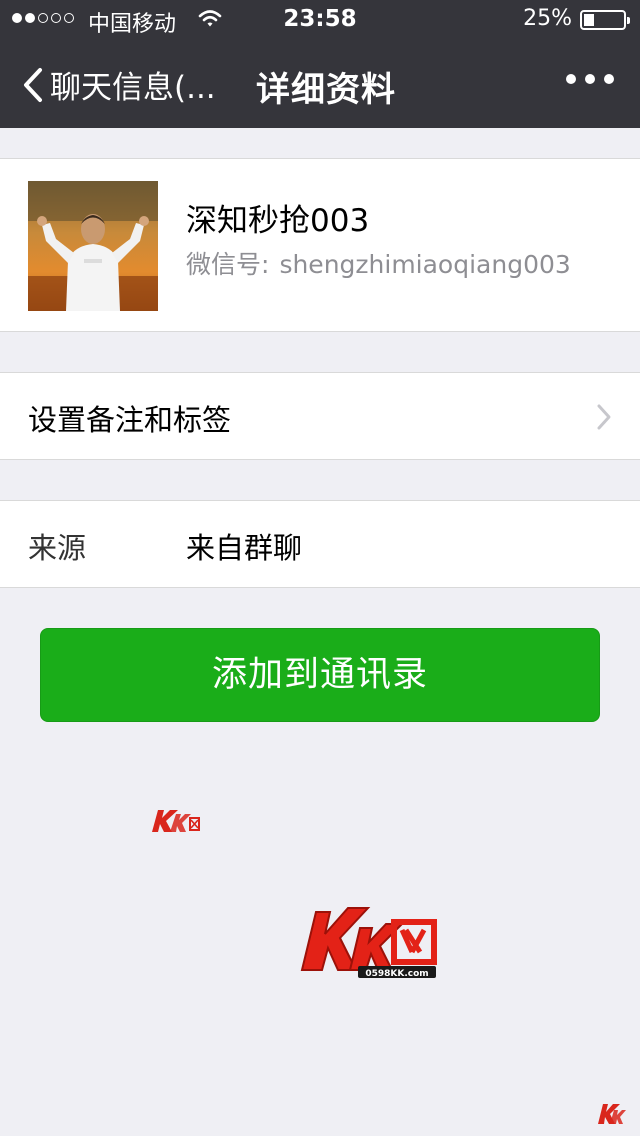 This screenshot has height=1136, width=640. I want to click on page-title: 详细资料, so click(326, 90).